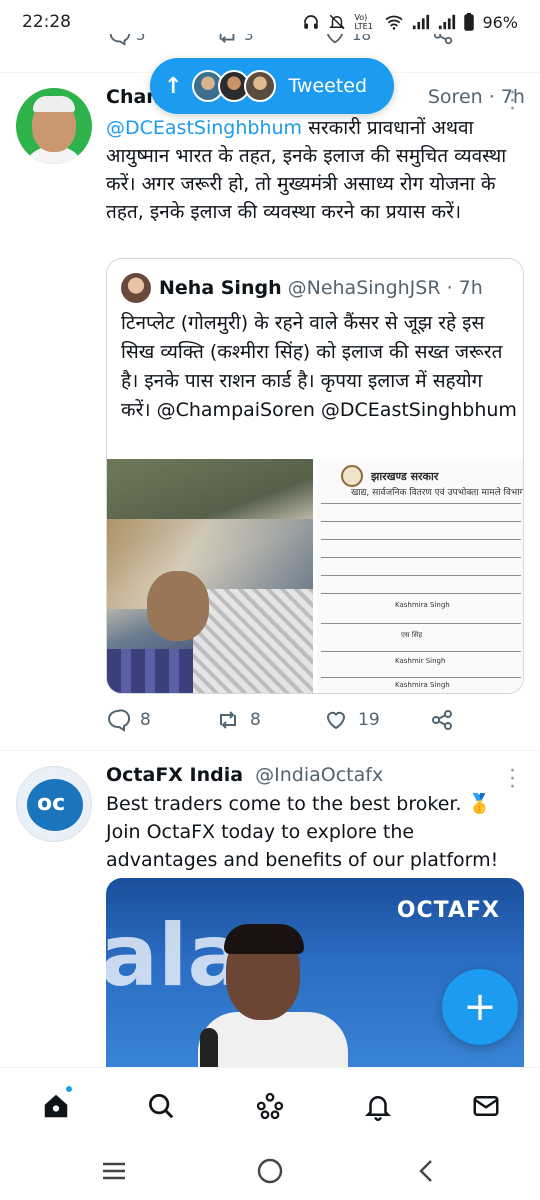  What do you see at coordinates (363, 22) in the screenshot?
I see `network-label: Vo) LTE1` at bounding box center [363, 22].